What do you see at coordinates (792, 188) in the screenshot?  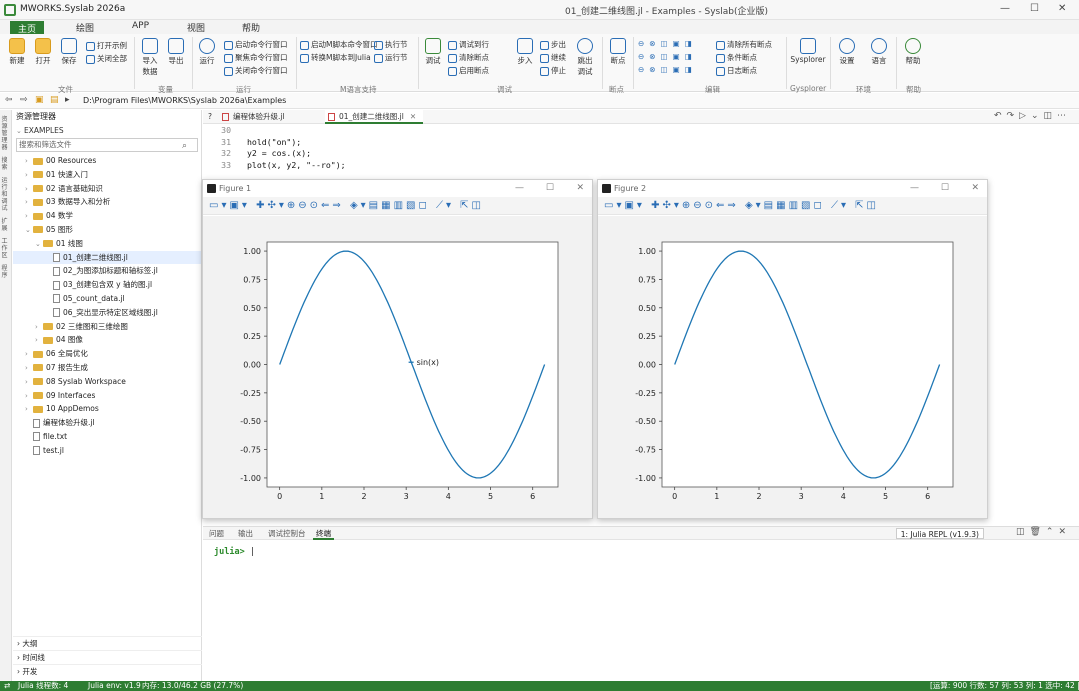 I see `figure-title-bar: Figure 2 — ☐ ✕` at bounding box center [792, 188].